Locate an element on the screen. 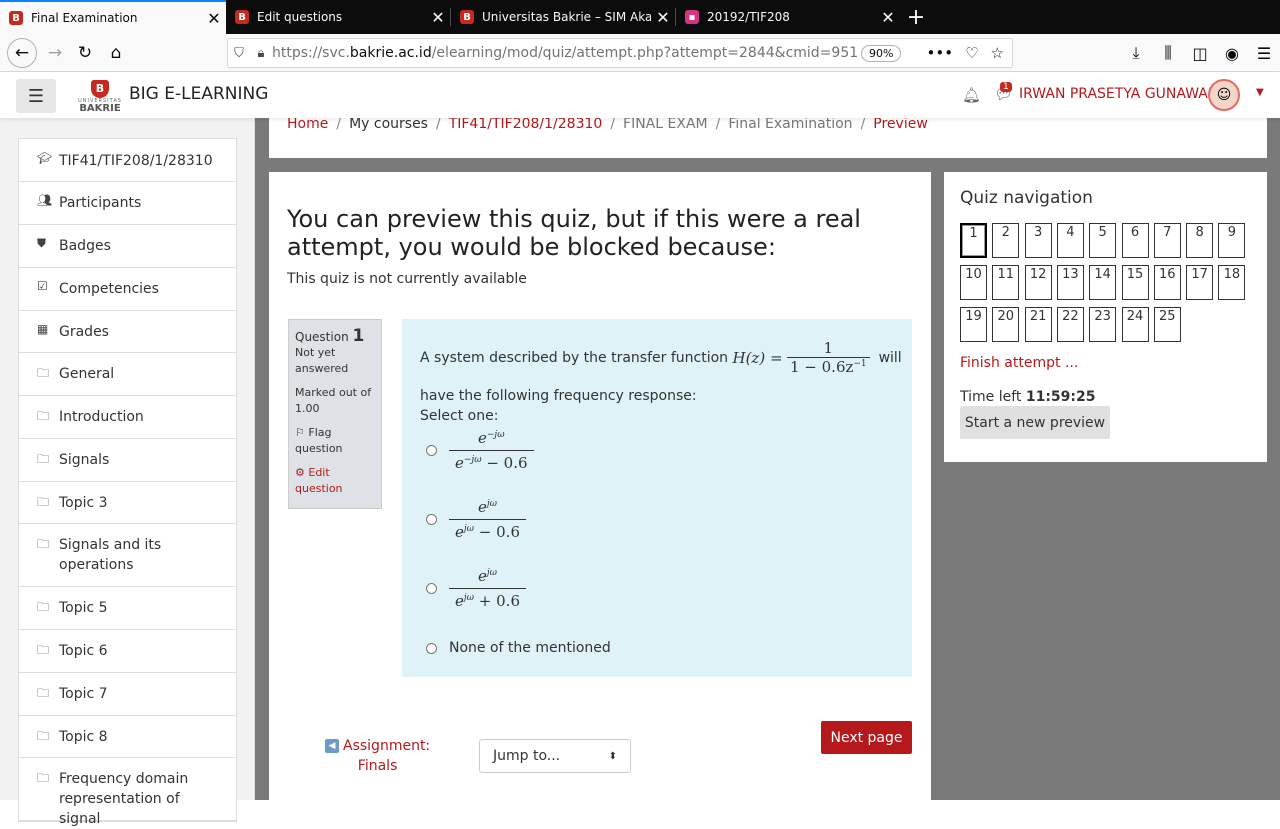 This screenshot has height=829, width=1280. tab-sim-akademik: B Universitas Bakrie – SIM Akade ✕ is located at coordinates (563, 17).